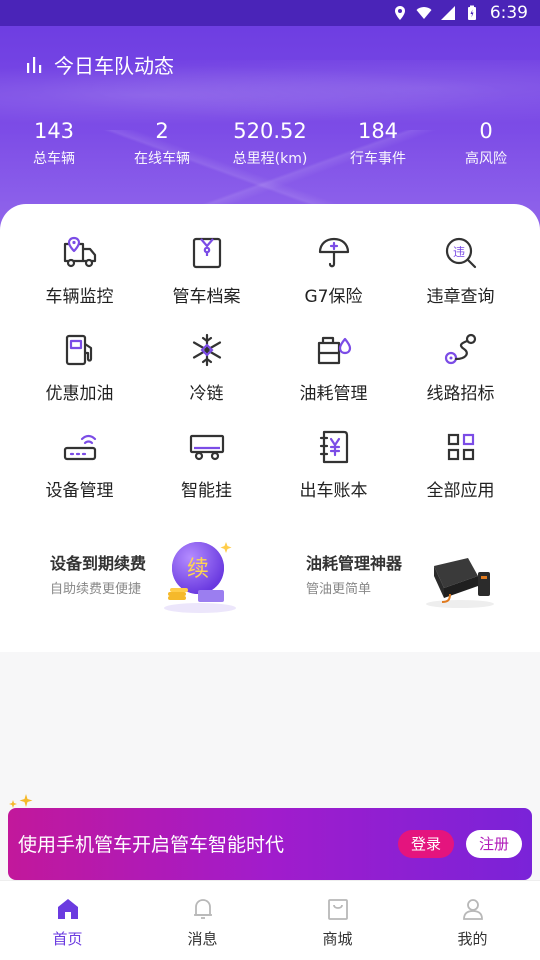 This screenshot has width=540, height=960. I want to click on stat-value: 0, so click(486, 131).